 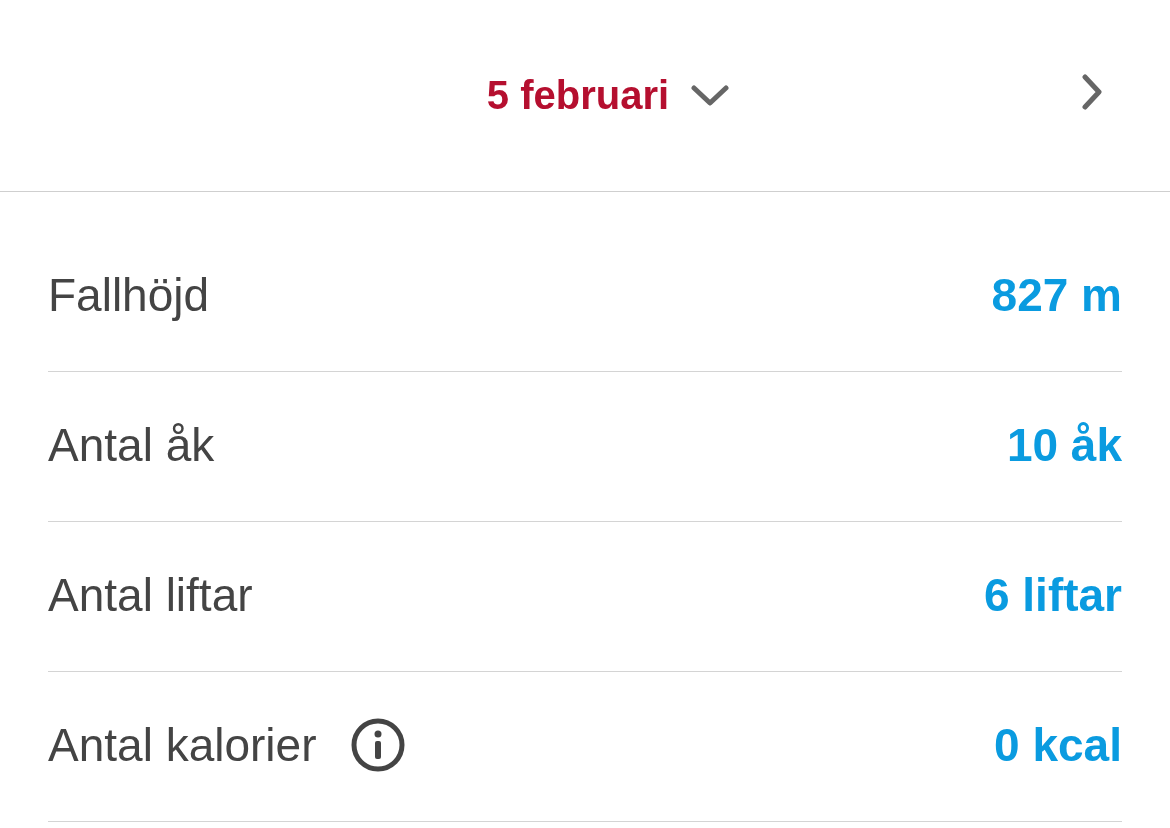 What do you see at coordinates (129, 294) in the screenshot?
I see `stat-label: Fallhöjd` at bounding box center [129, 294].